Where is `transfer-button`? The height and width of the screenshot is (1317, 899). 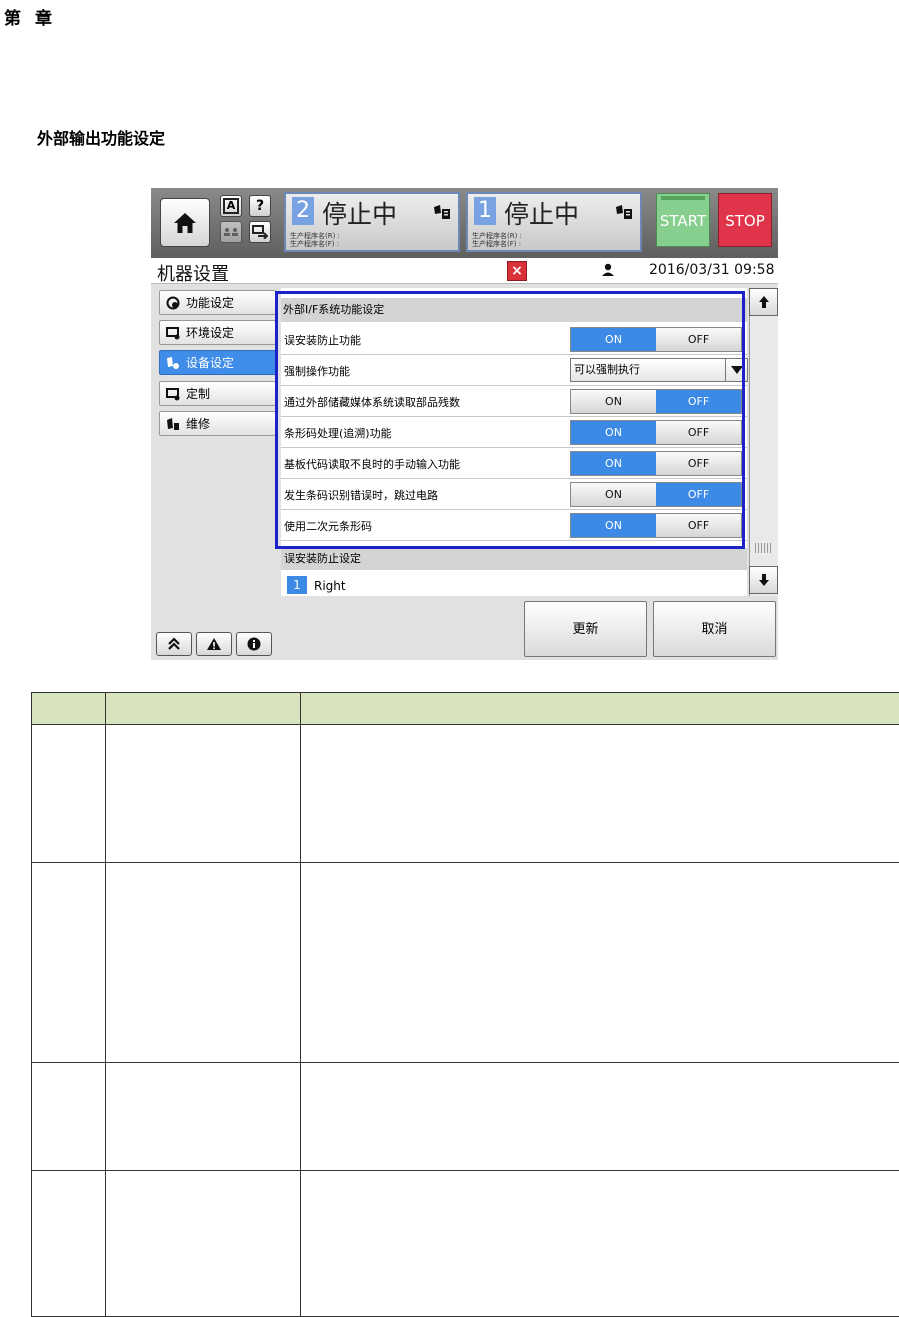
transfer-button is located at coordinates (260, 232).